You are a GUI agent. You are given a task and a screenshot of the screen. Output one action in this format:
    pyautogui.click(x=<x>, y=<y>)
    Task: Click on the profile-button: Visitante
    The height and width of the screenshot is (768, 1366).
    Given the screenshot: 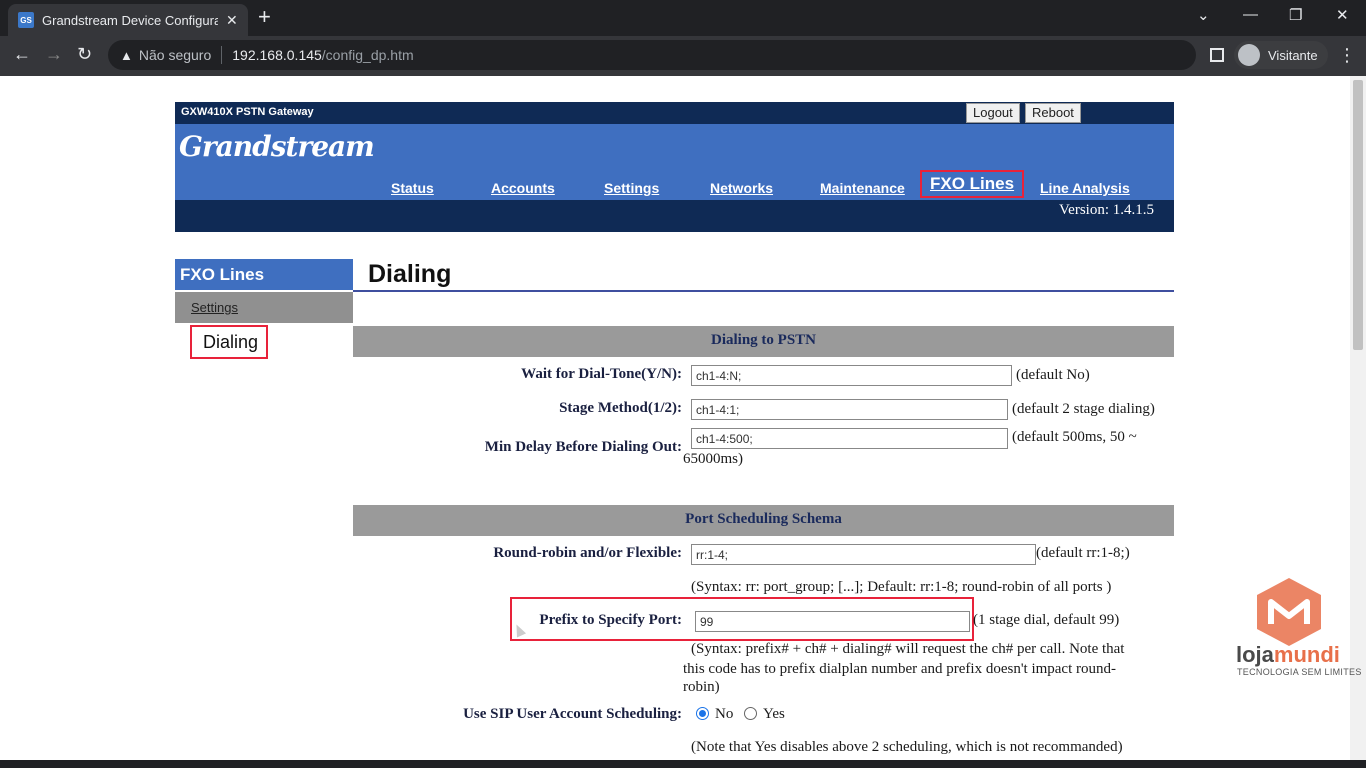 What is the action you would take?
    pyautogui.click(x=1281, y=55)
    